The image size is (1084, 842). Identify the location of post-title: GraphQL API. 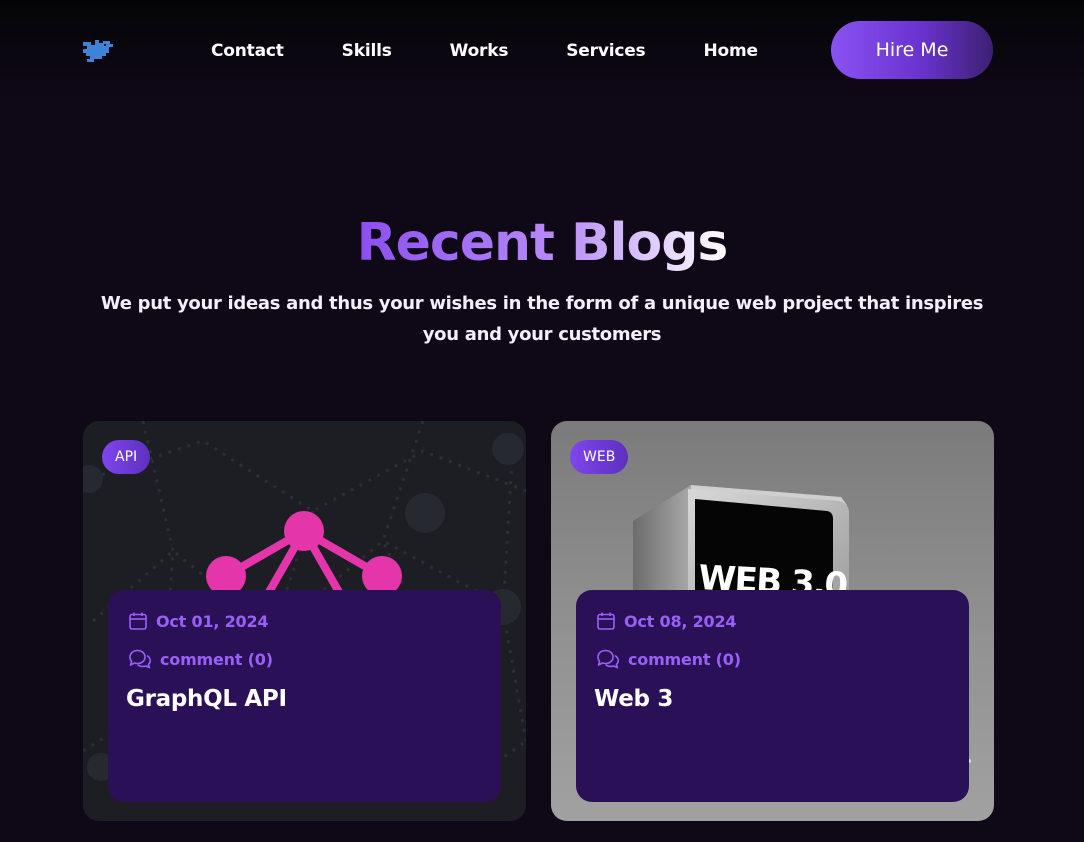
(206, 699).